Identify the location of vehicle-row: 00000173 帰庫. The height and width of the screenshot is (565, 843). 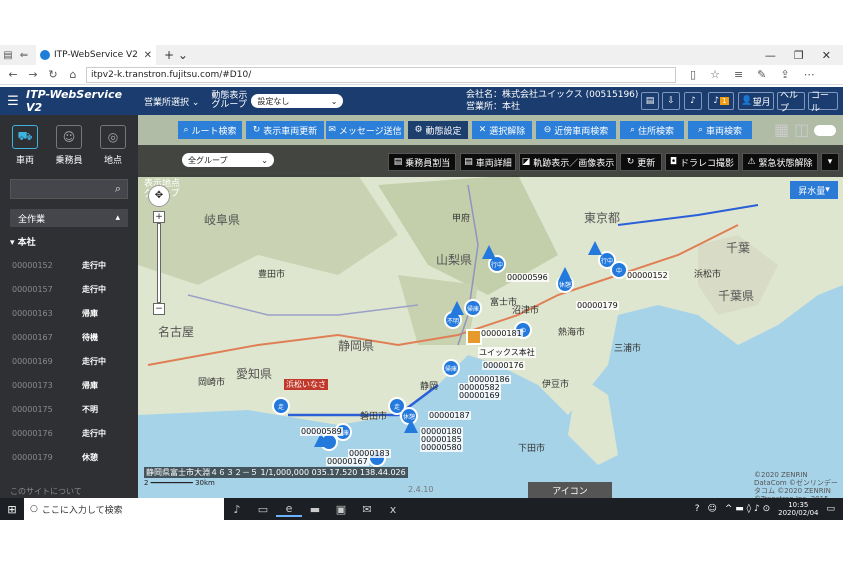
(69, 385).